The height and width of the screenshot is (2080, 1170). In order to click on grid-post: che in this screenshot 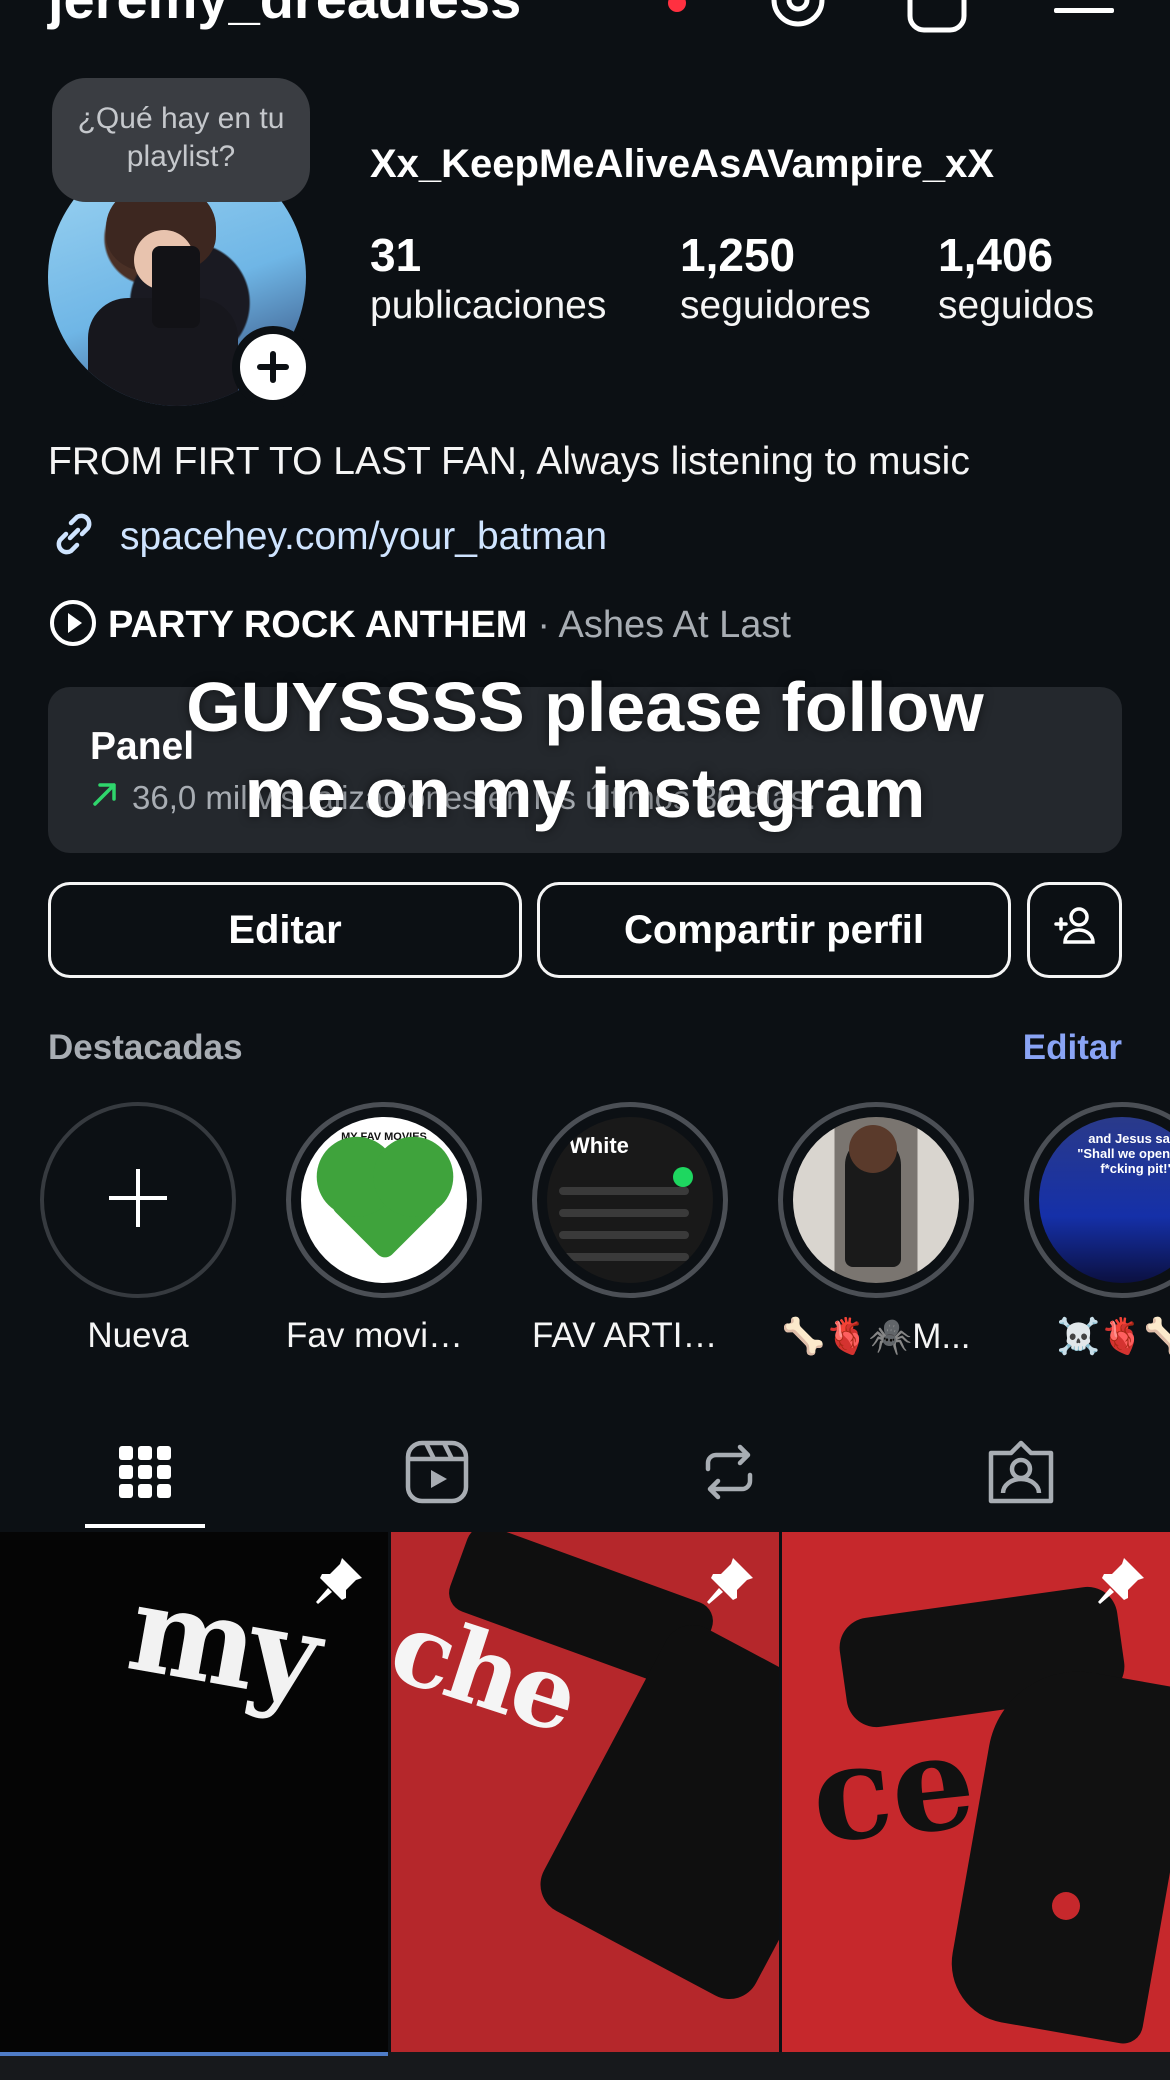, I will do `click(585, 1792)`.